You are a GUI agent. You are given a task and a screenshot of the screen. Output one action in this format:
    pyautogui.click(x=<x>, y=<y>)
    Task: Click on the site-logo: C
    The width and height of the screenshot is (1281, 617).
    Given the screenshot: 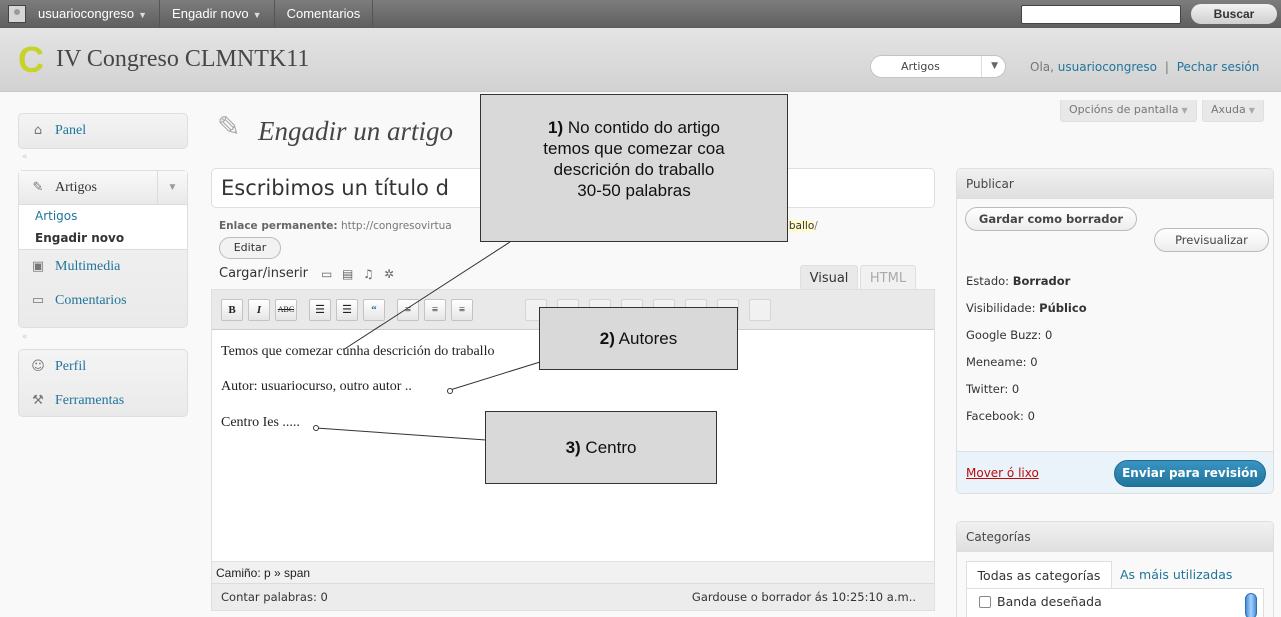 What is the action you would take?
    pyautogui.click(x=31, y=59)
    